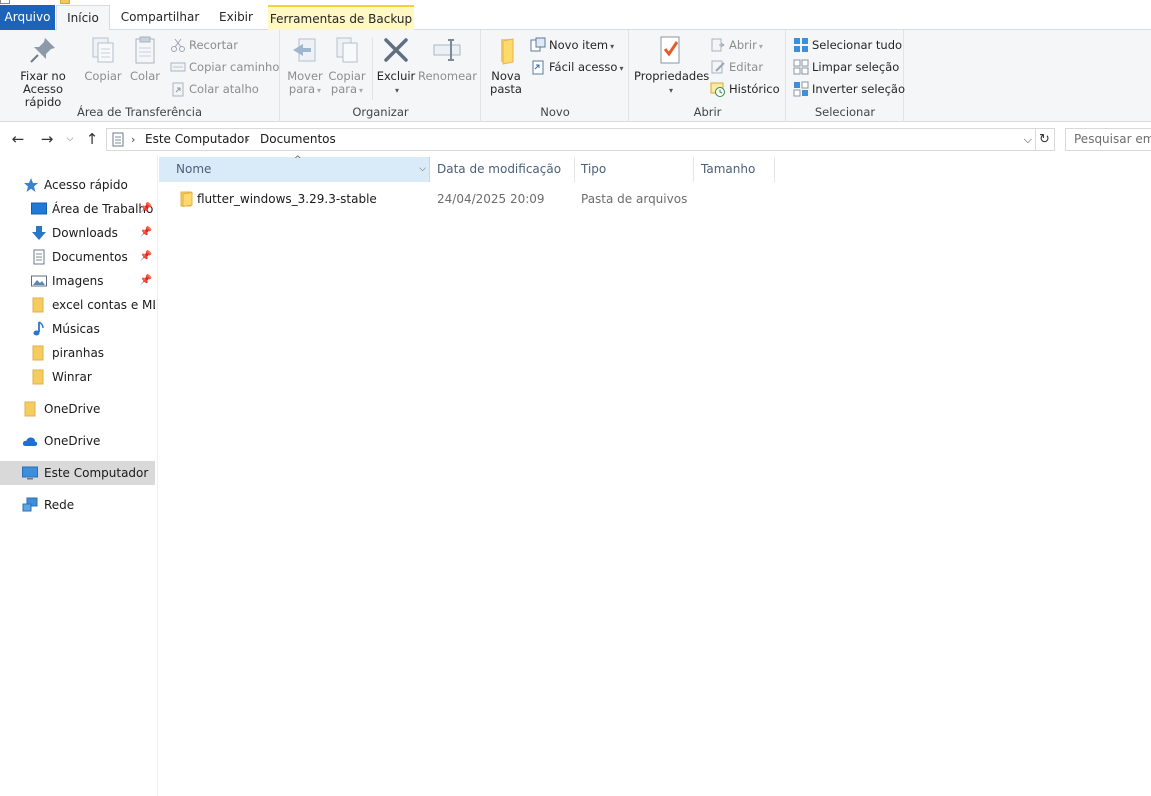  What do you see at coordinates (1045, 139) in the screenshot?
I see `refresh-icon: ↻` at bounding box center [1045, 139].